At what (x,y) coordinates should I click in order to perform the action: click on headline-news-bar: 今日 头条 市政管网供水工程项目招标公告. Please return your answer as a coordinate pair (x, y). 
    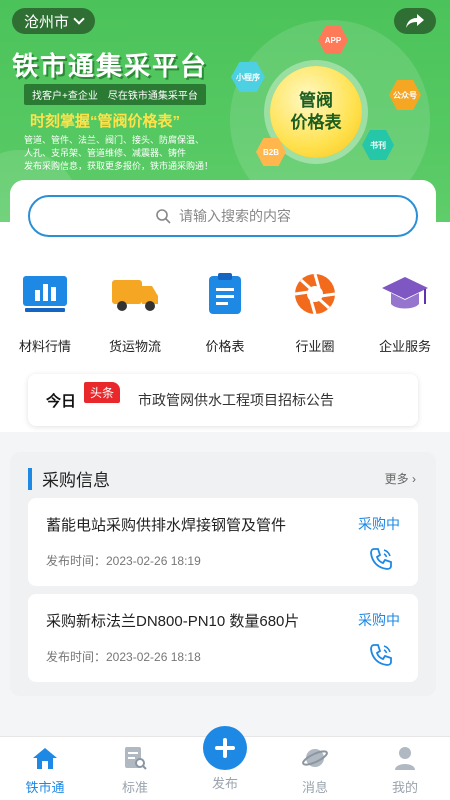
    Looking at the image, I should click on (223, 400).